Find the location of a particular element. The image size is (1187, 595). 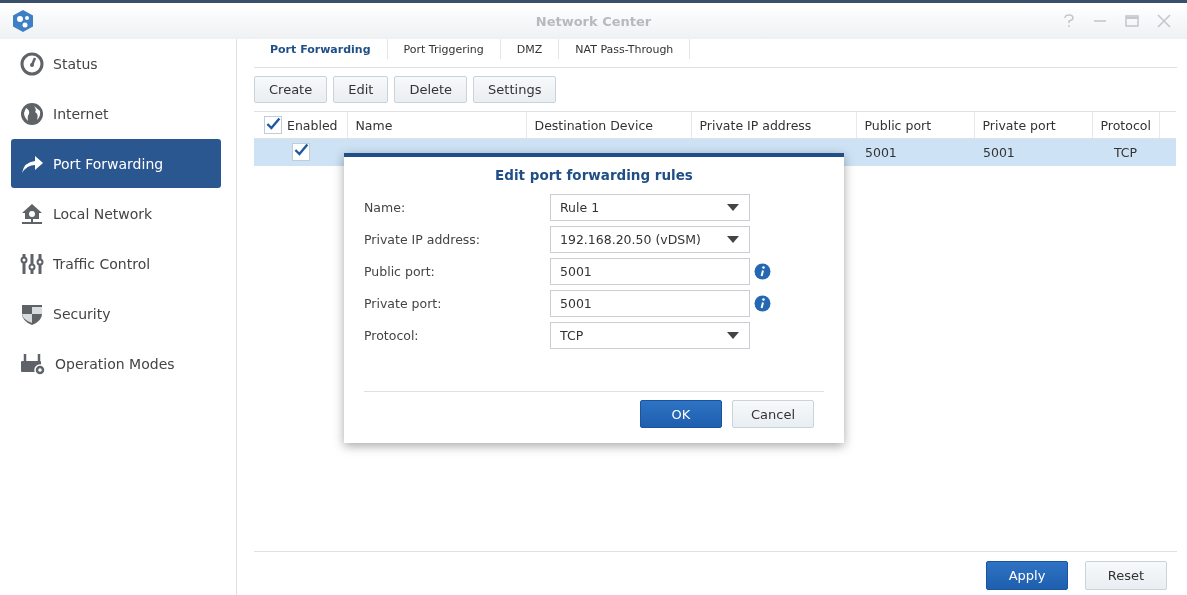

tab: Port Triggering is located at coordinates (444, 49).